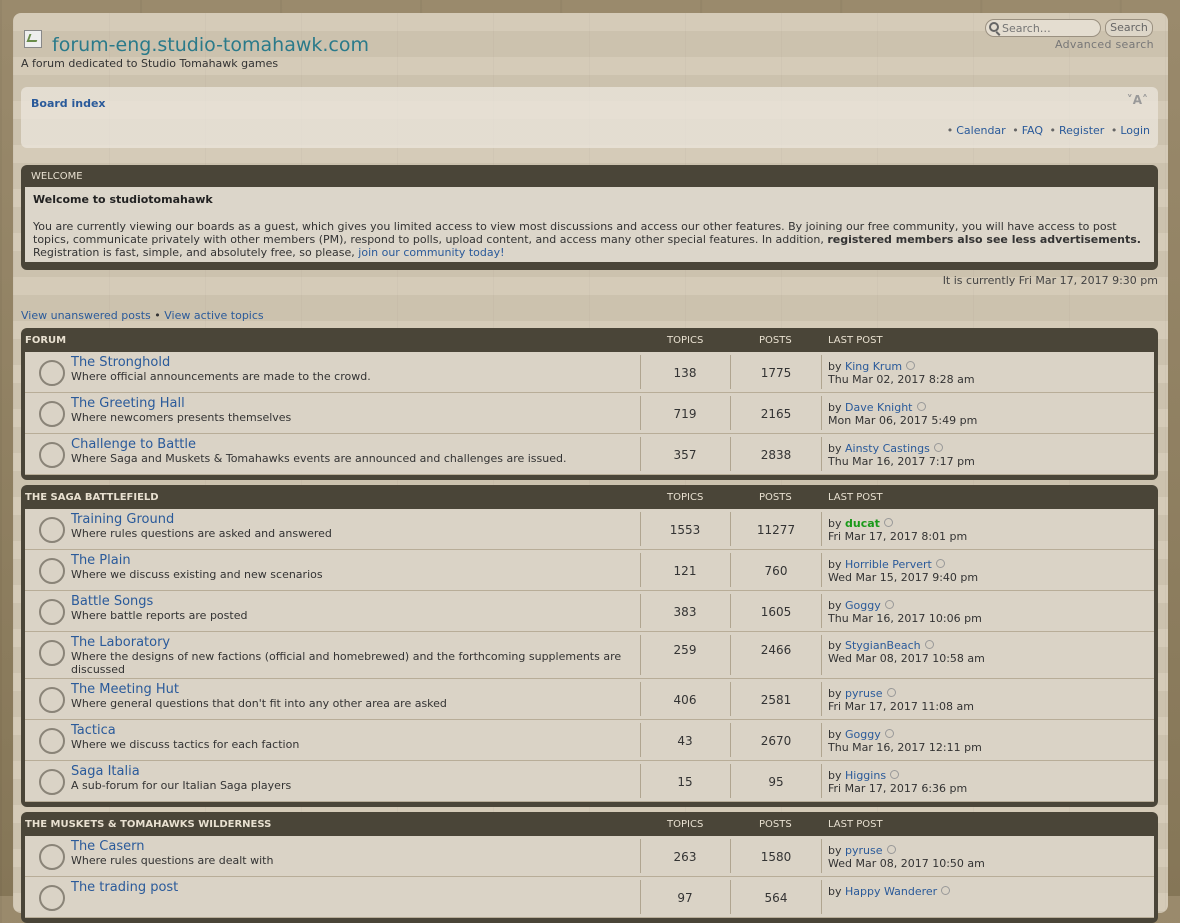 Image resolution: width=1180 pixels, height=923 pixels. I want to click on topics-header: TOPICS, so click(685, 824).